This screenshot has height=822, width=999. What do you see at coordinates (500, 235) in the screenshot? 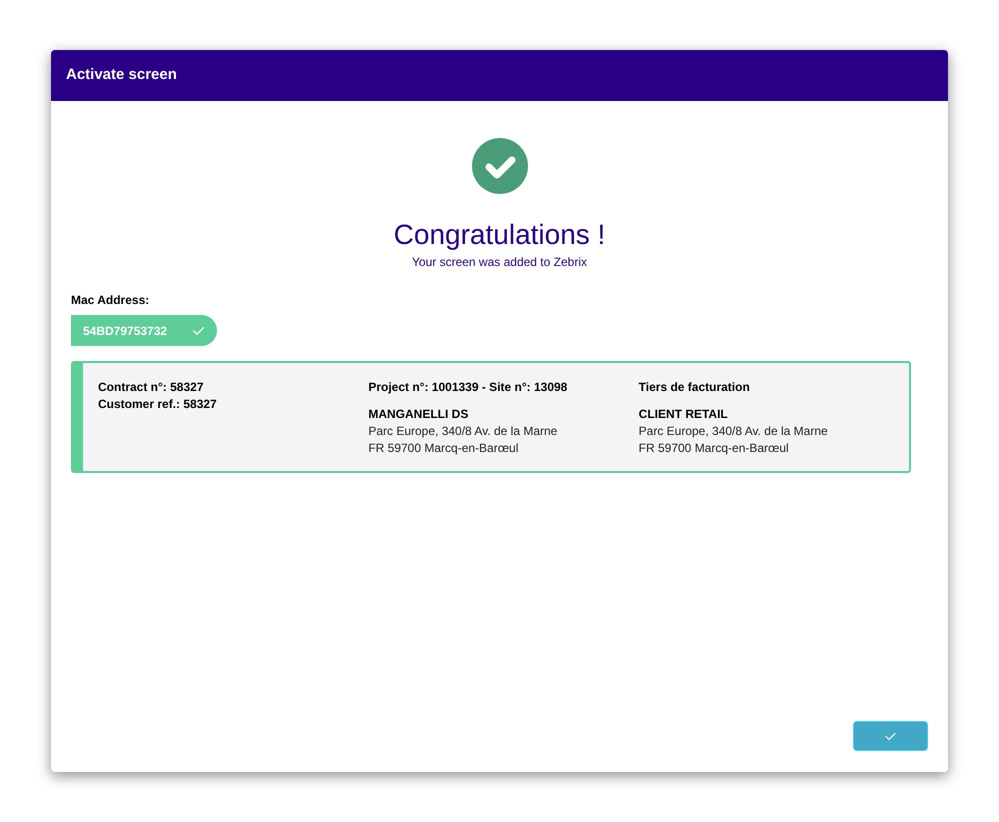
I see `success-heading: Congratulations !` at bounding box center [500, 235].